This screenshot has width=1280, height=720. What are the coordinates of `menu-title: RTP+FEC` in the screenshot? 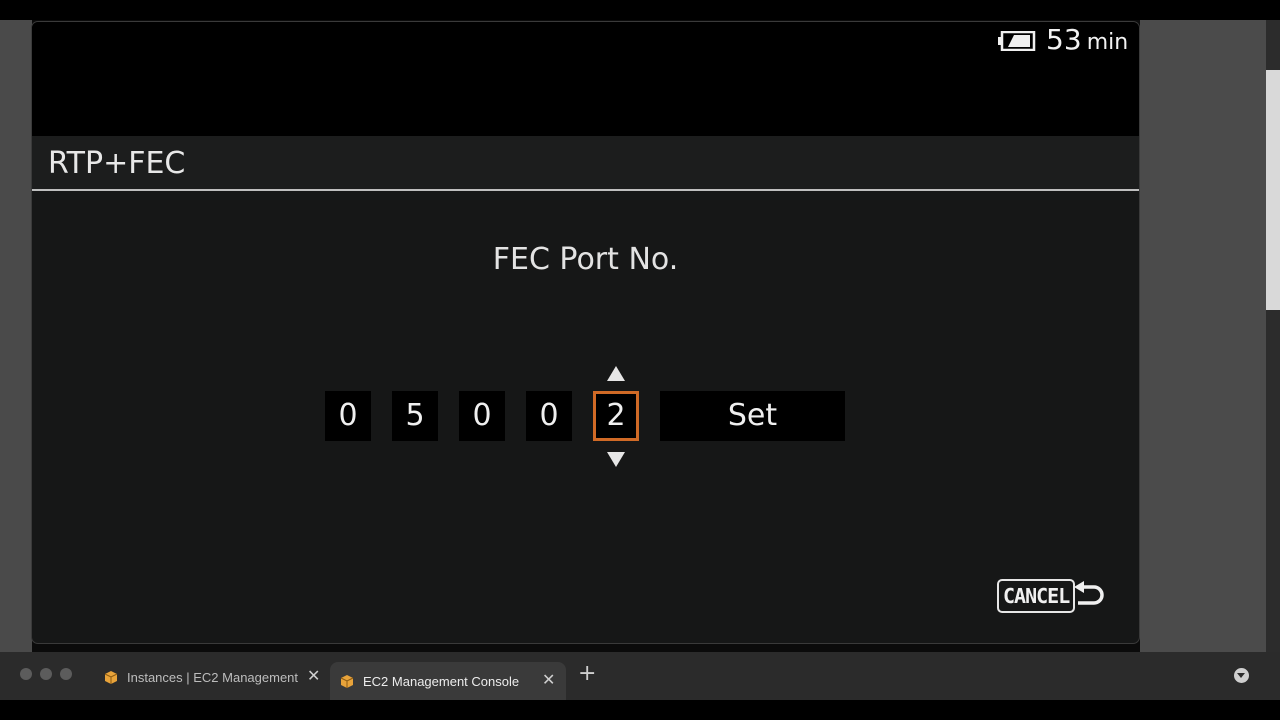 It's located at (117, 163).